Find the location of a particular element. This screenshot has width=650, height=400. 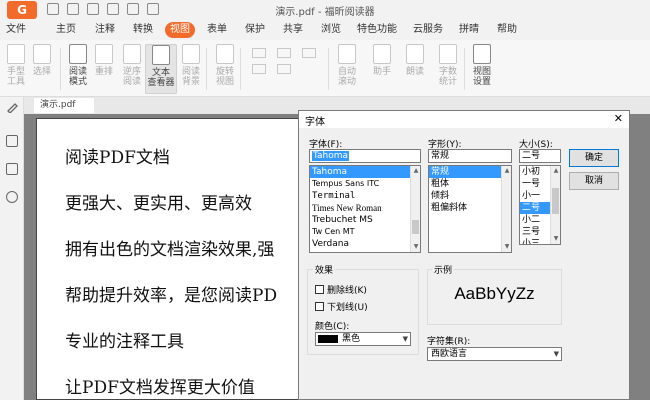

list-item: 常规 is located at coordinates (470, 172).